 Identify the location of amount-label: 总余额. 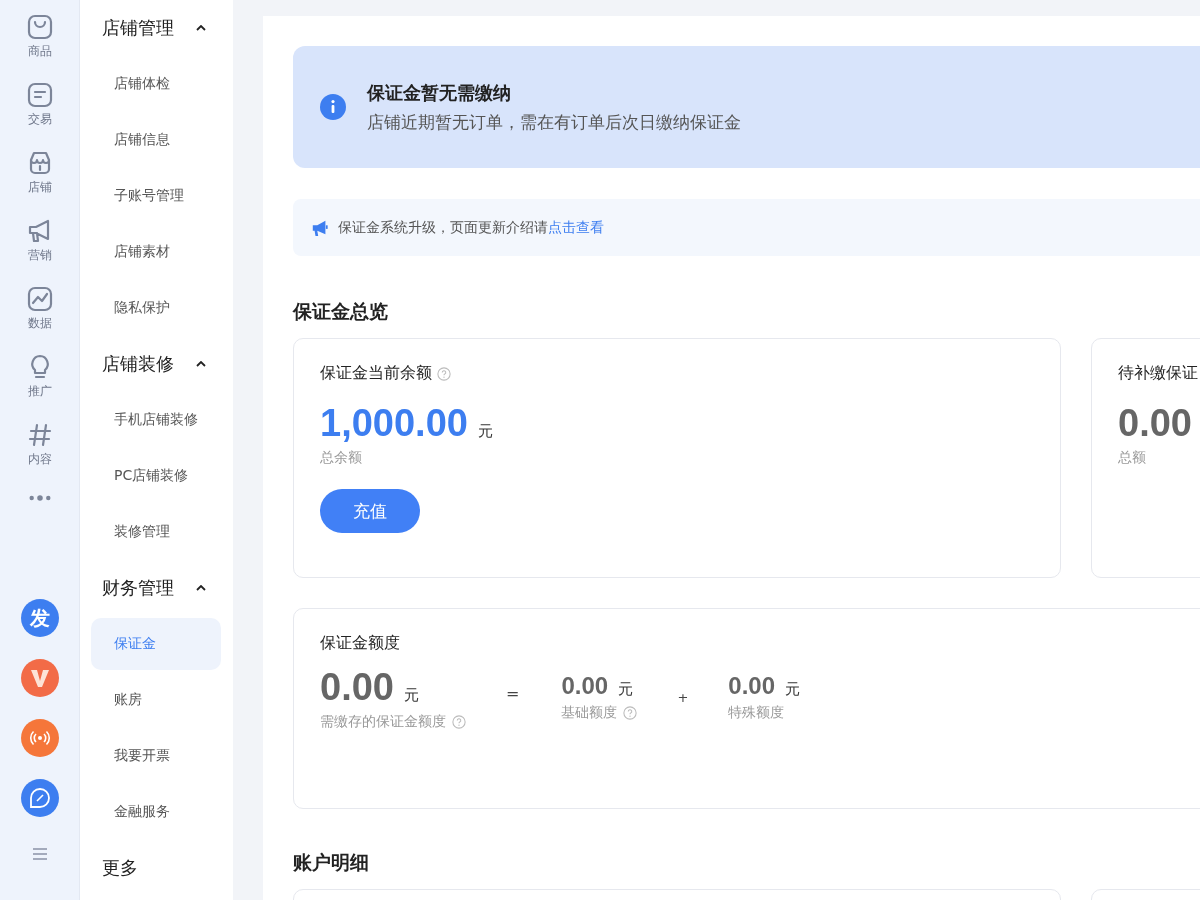
(341, 458).